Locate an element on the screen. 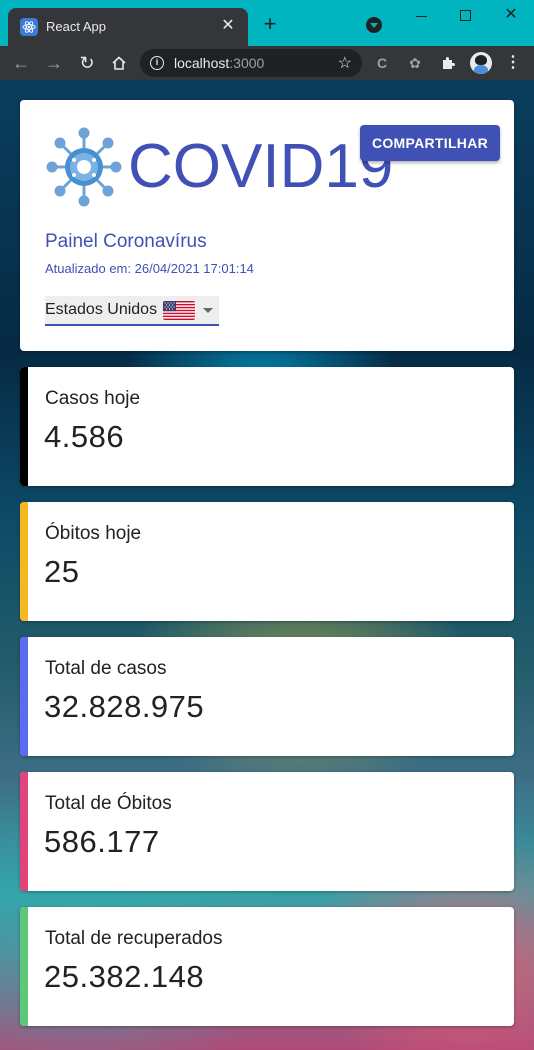 The height and width of the screenshot is (1050, 534). stat-label: Total de recuperados is located at coordinates (134, 938).